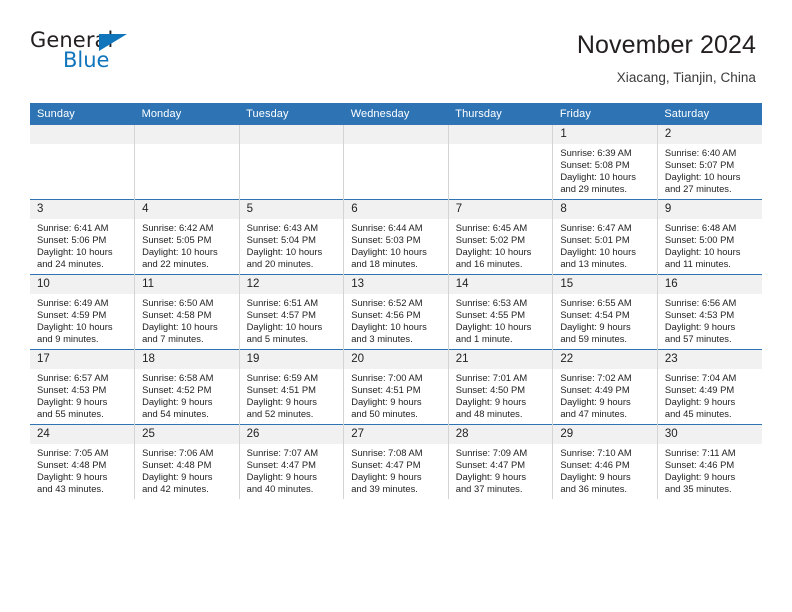 This screenshot has height=612, width=792. I want to click on sunrise-time: Sunrise: 7:01 AM, so click(491, 377).